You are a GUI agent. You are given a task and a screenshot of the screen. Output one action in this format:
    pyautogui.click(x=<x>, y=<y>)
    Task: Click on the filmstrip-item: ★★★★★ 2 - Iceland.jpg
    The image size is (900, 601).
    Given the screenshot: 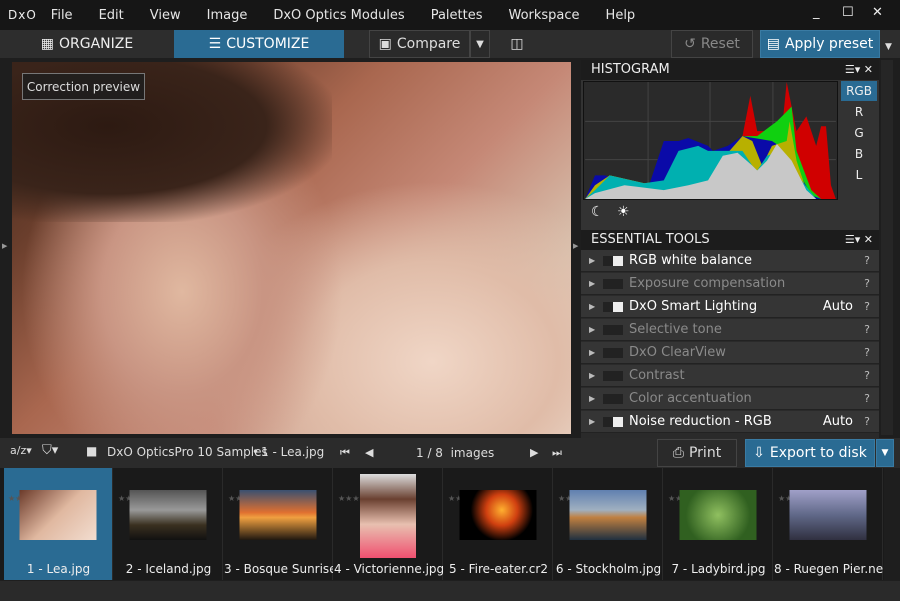 What is the action you would take?
    pyautogui.click(x=168, y=524)
    